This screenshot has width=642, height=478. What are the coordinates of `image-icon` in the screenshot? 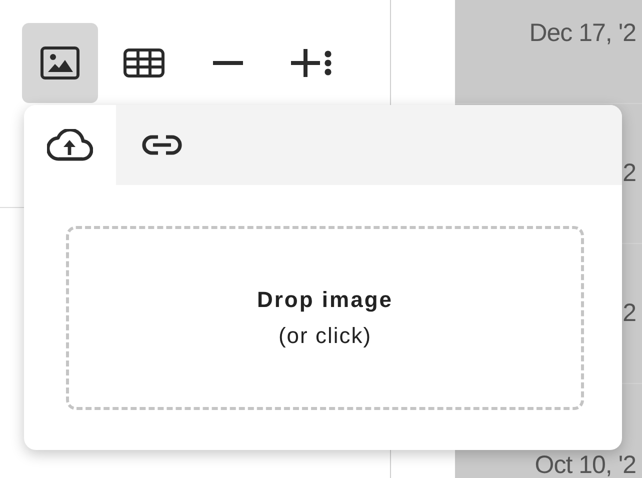 It's located at (60, 63).